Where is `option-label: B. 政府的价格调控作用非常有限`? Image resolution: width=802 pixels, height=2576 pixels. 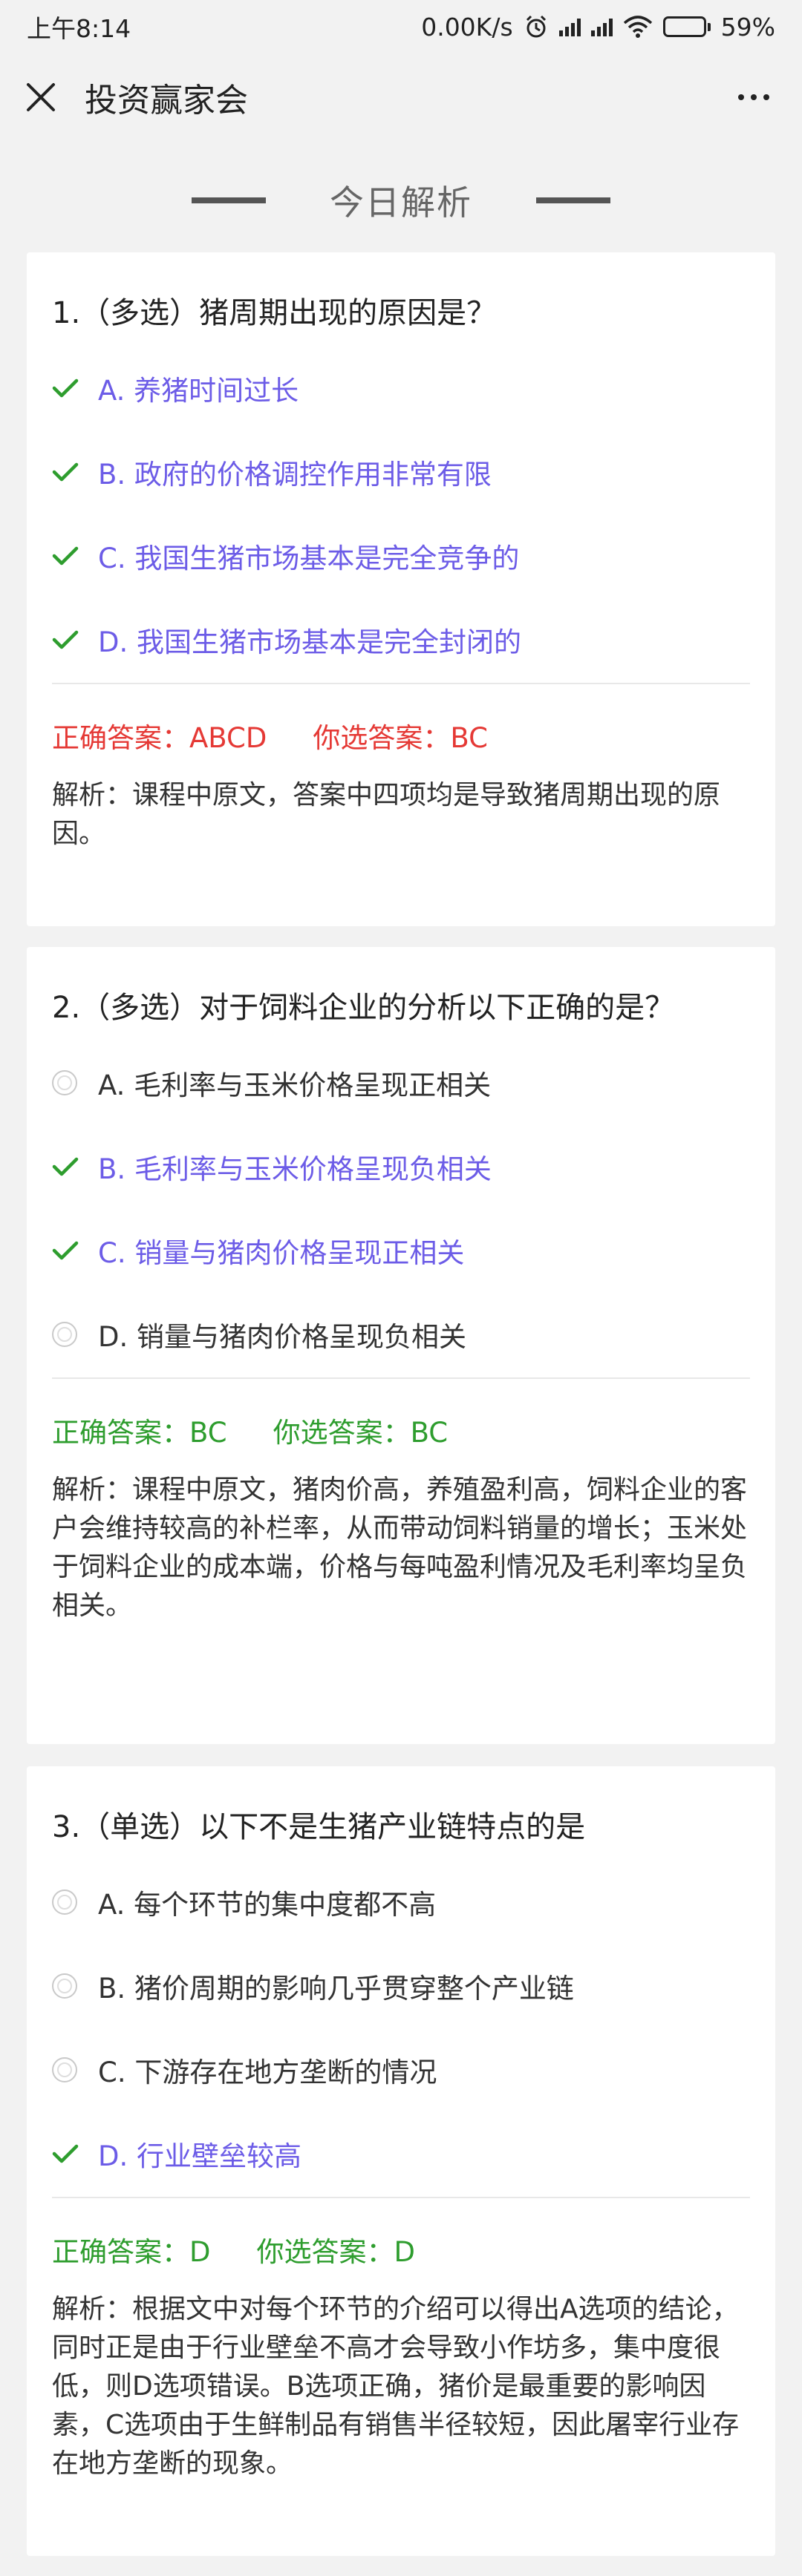 option-label: B. 政府的价格调控作用非常有限 is located at coordinates (295, 474).